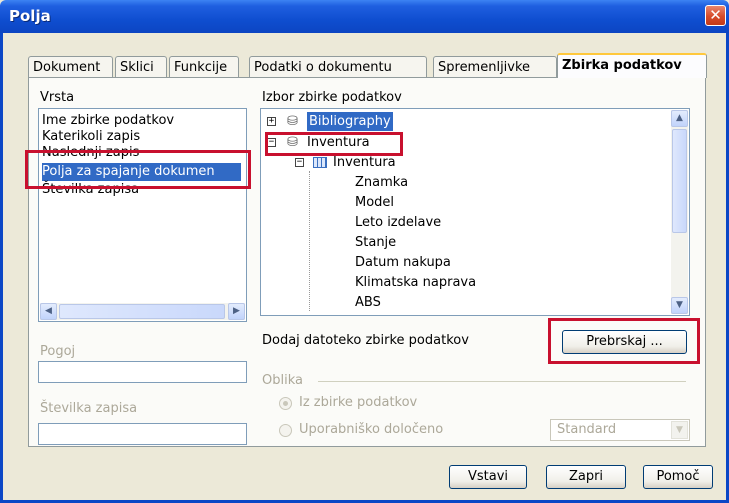 The image size is (729, 503). I want to click on title-bar: Polja ✕, so click(364, 16).